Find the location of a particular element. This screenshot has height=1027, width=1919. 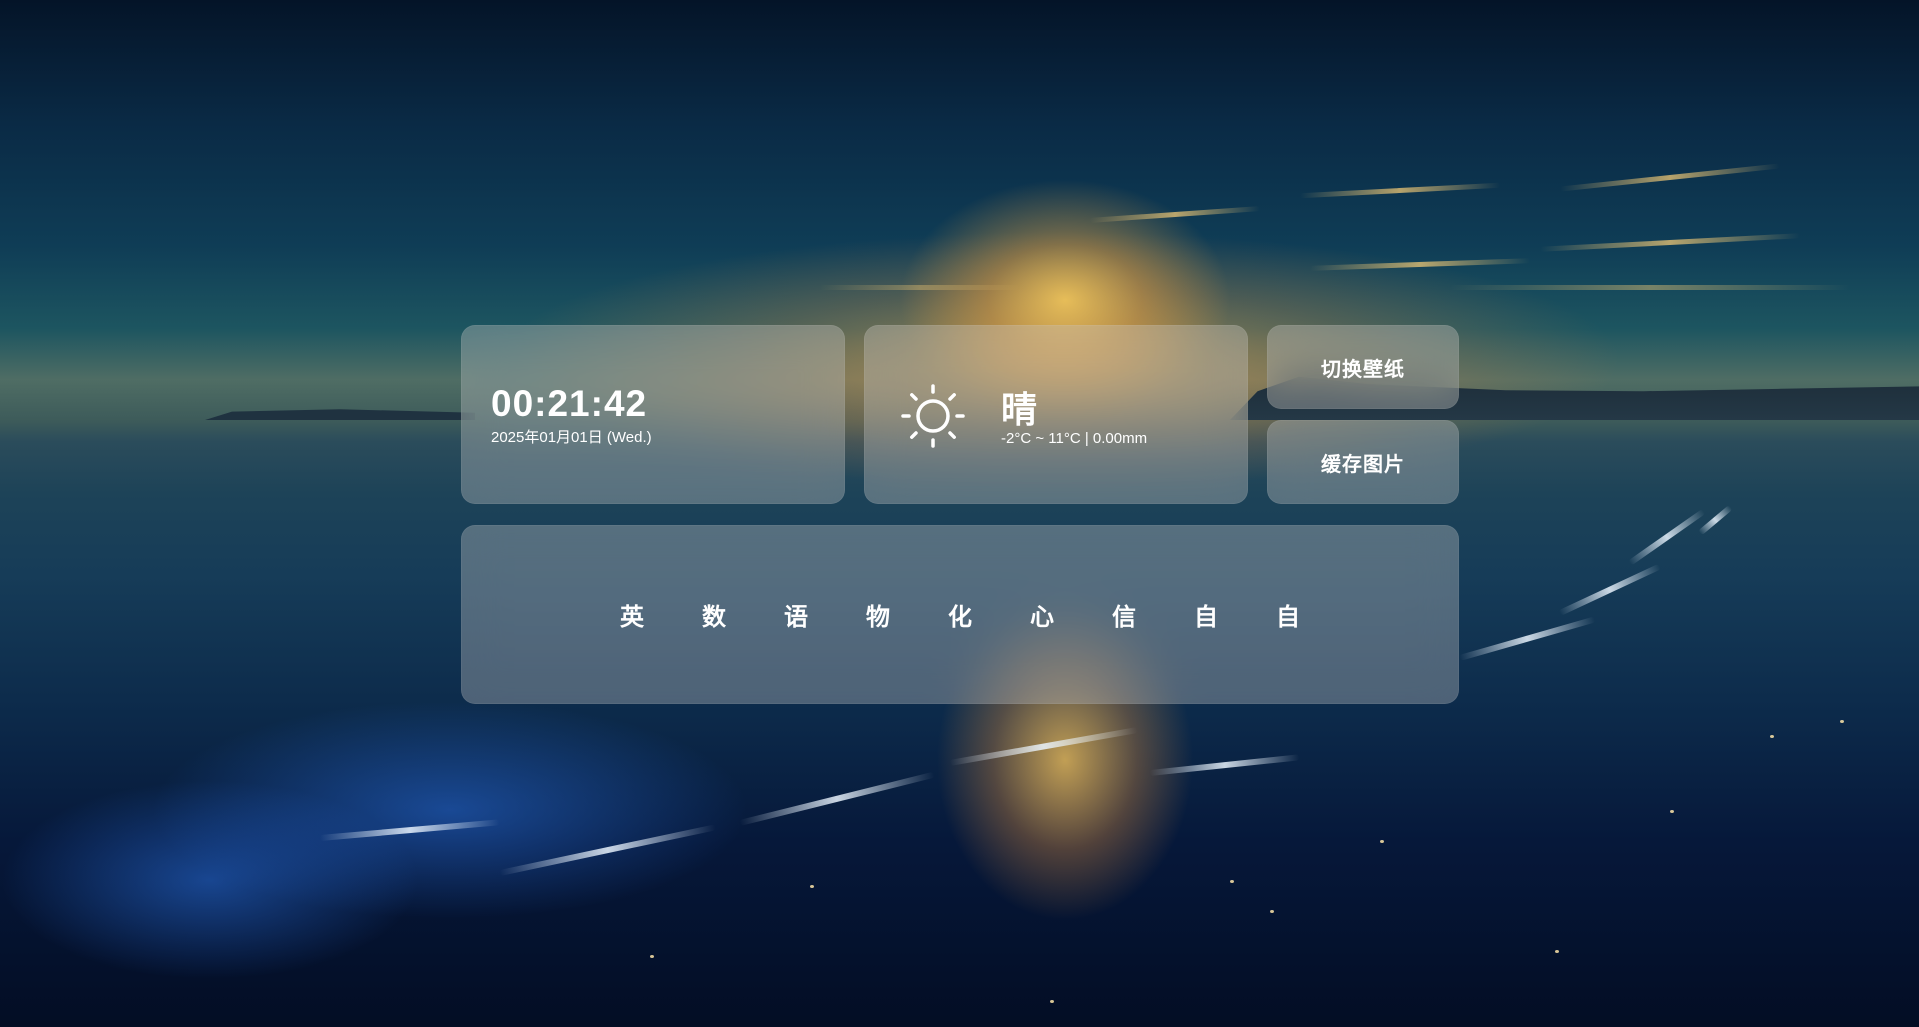

subject-item: 化 is located at coordinates (960, 614).